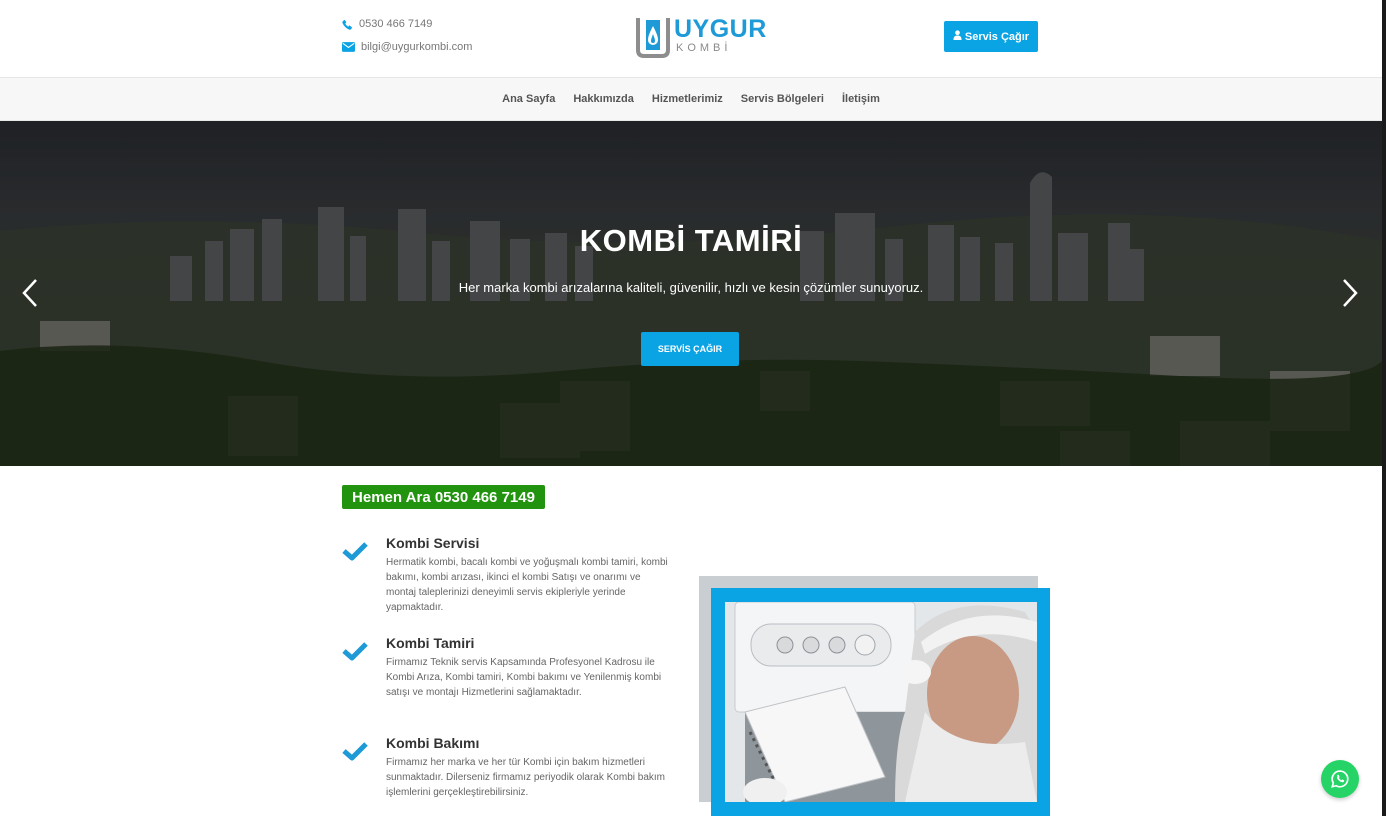 This screenshot has width=1386, height=816. Describe the element at coordinates (1340, 779) in the screenshot. I see `whatsapp-icon` at that location.